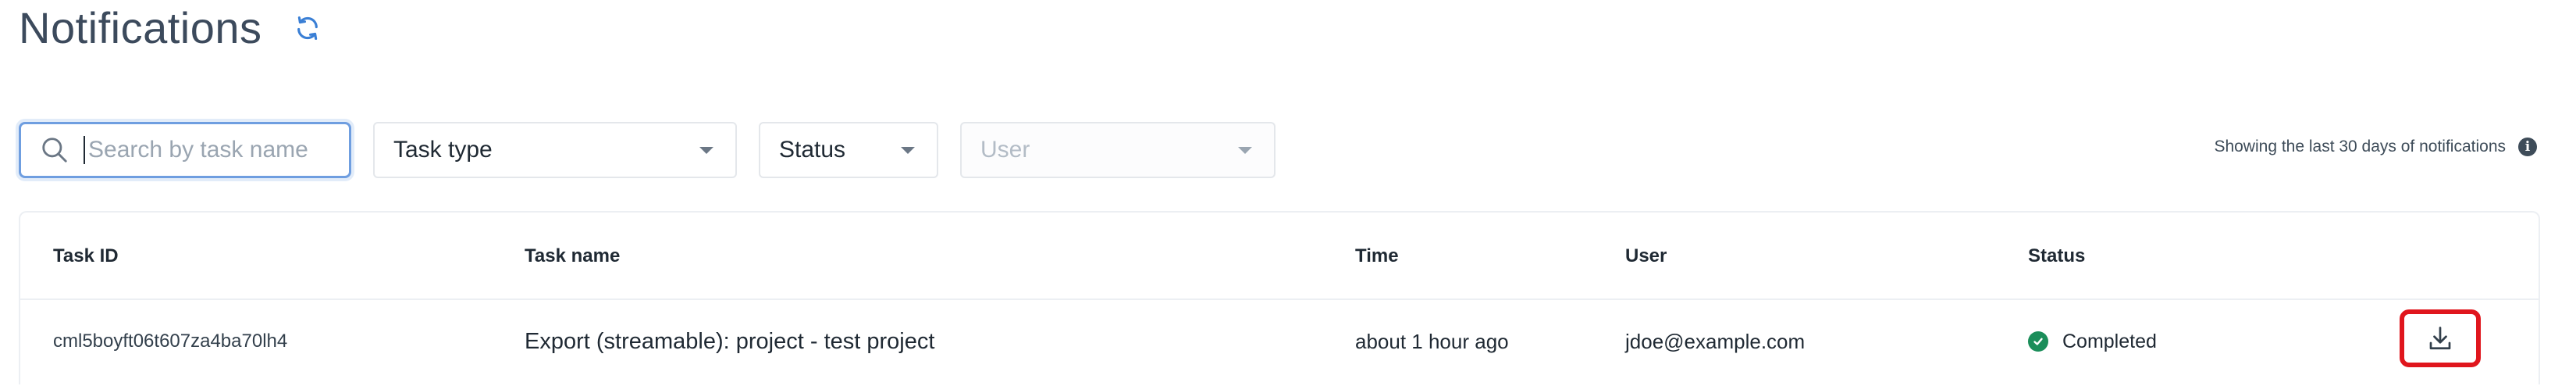 The image size is (2576, 386). I want to click on column-header-task-id: Task ID, so click(86, 256).